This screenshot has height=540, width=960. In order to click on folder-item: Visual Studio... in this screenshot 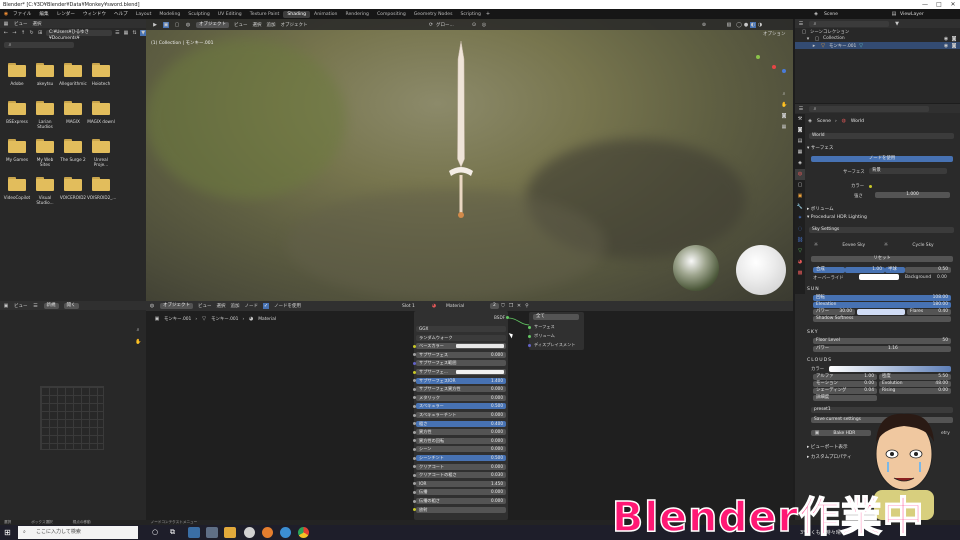, I will do `click(45, 191)`.